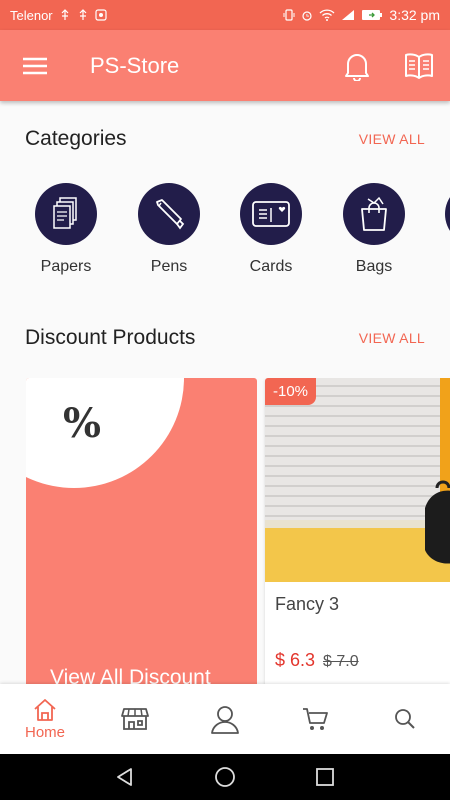 Image resolution: width=450 pixels, height=800 pixels. I want to click on nav-home: Home, so click(45, 719).